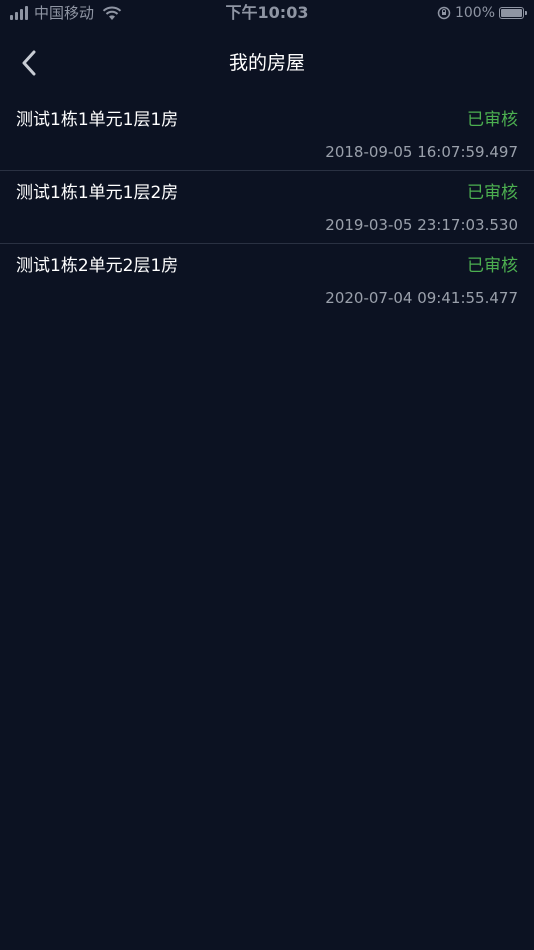 Image resolution: width=534 pixels, height=950 pixels. What do you see at coordinates (97, 120) in the screenshot?
I see `house-name: 测试1栋1单元1层1房` at bounding box center [97, 120].